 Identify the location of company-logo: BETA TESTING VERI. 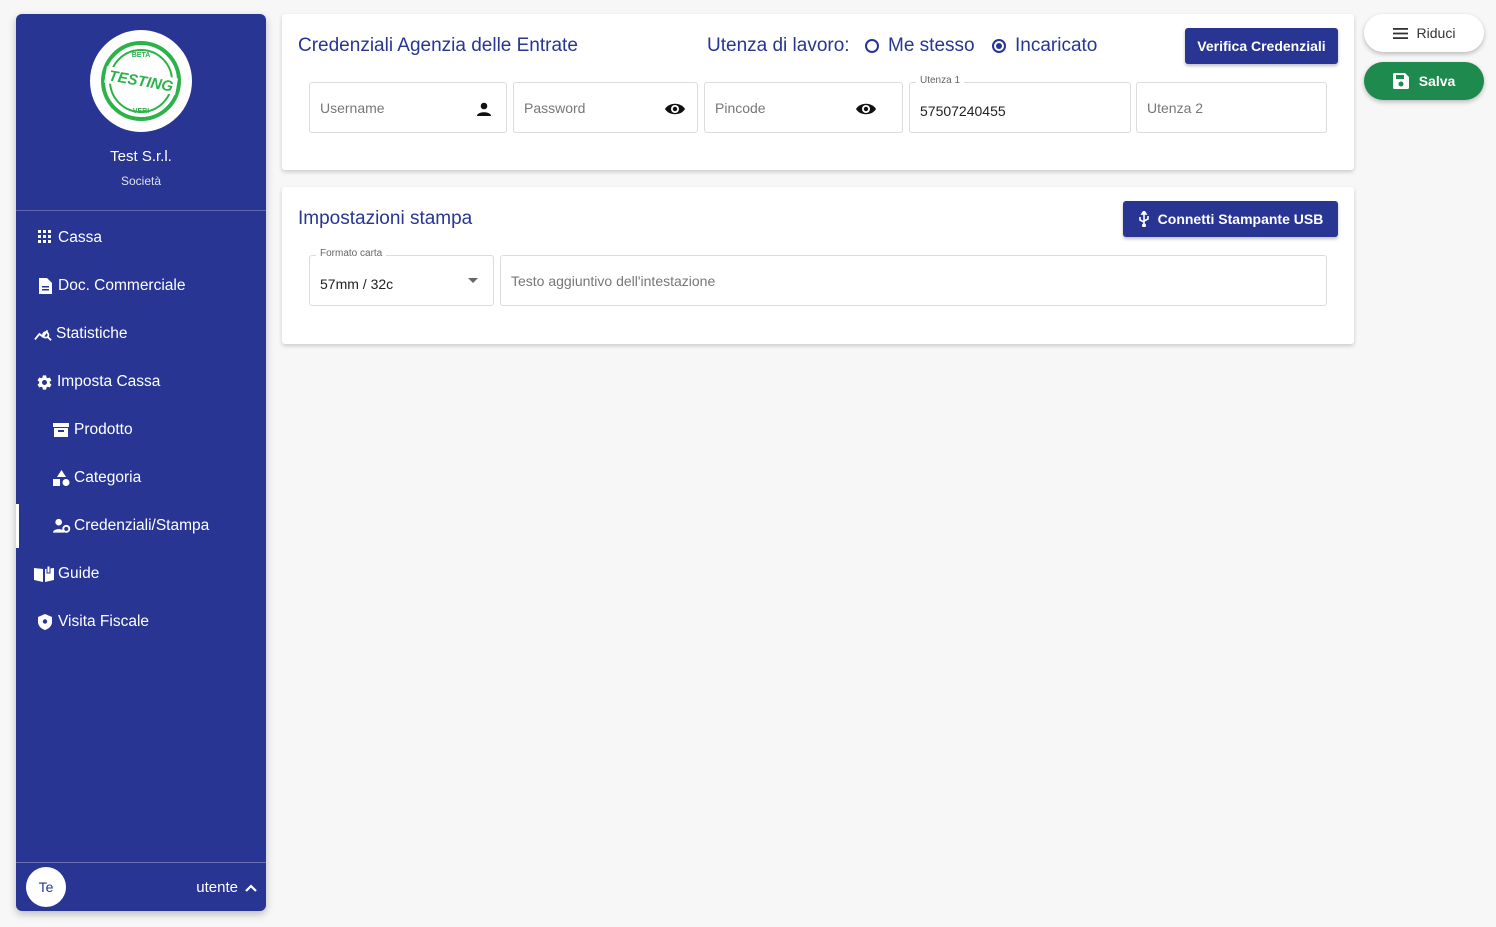
(141, 81).